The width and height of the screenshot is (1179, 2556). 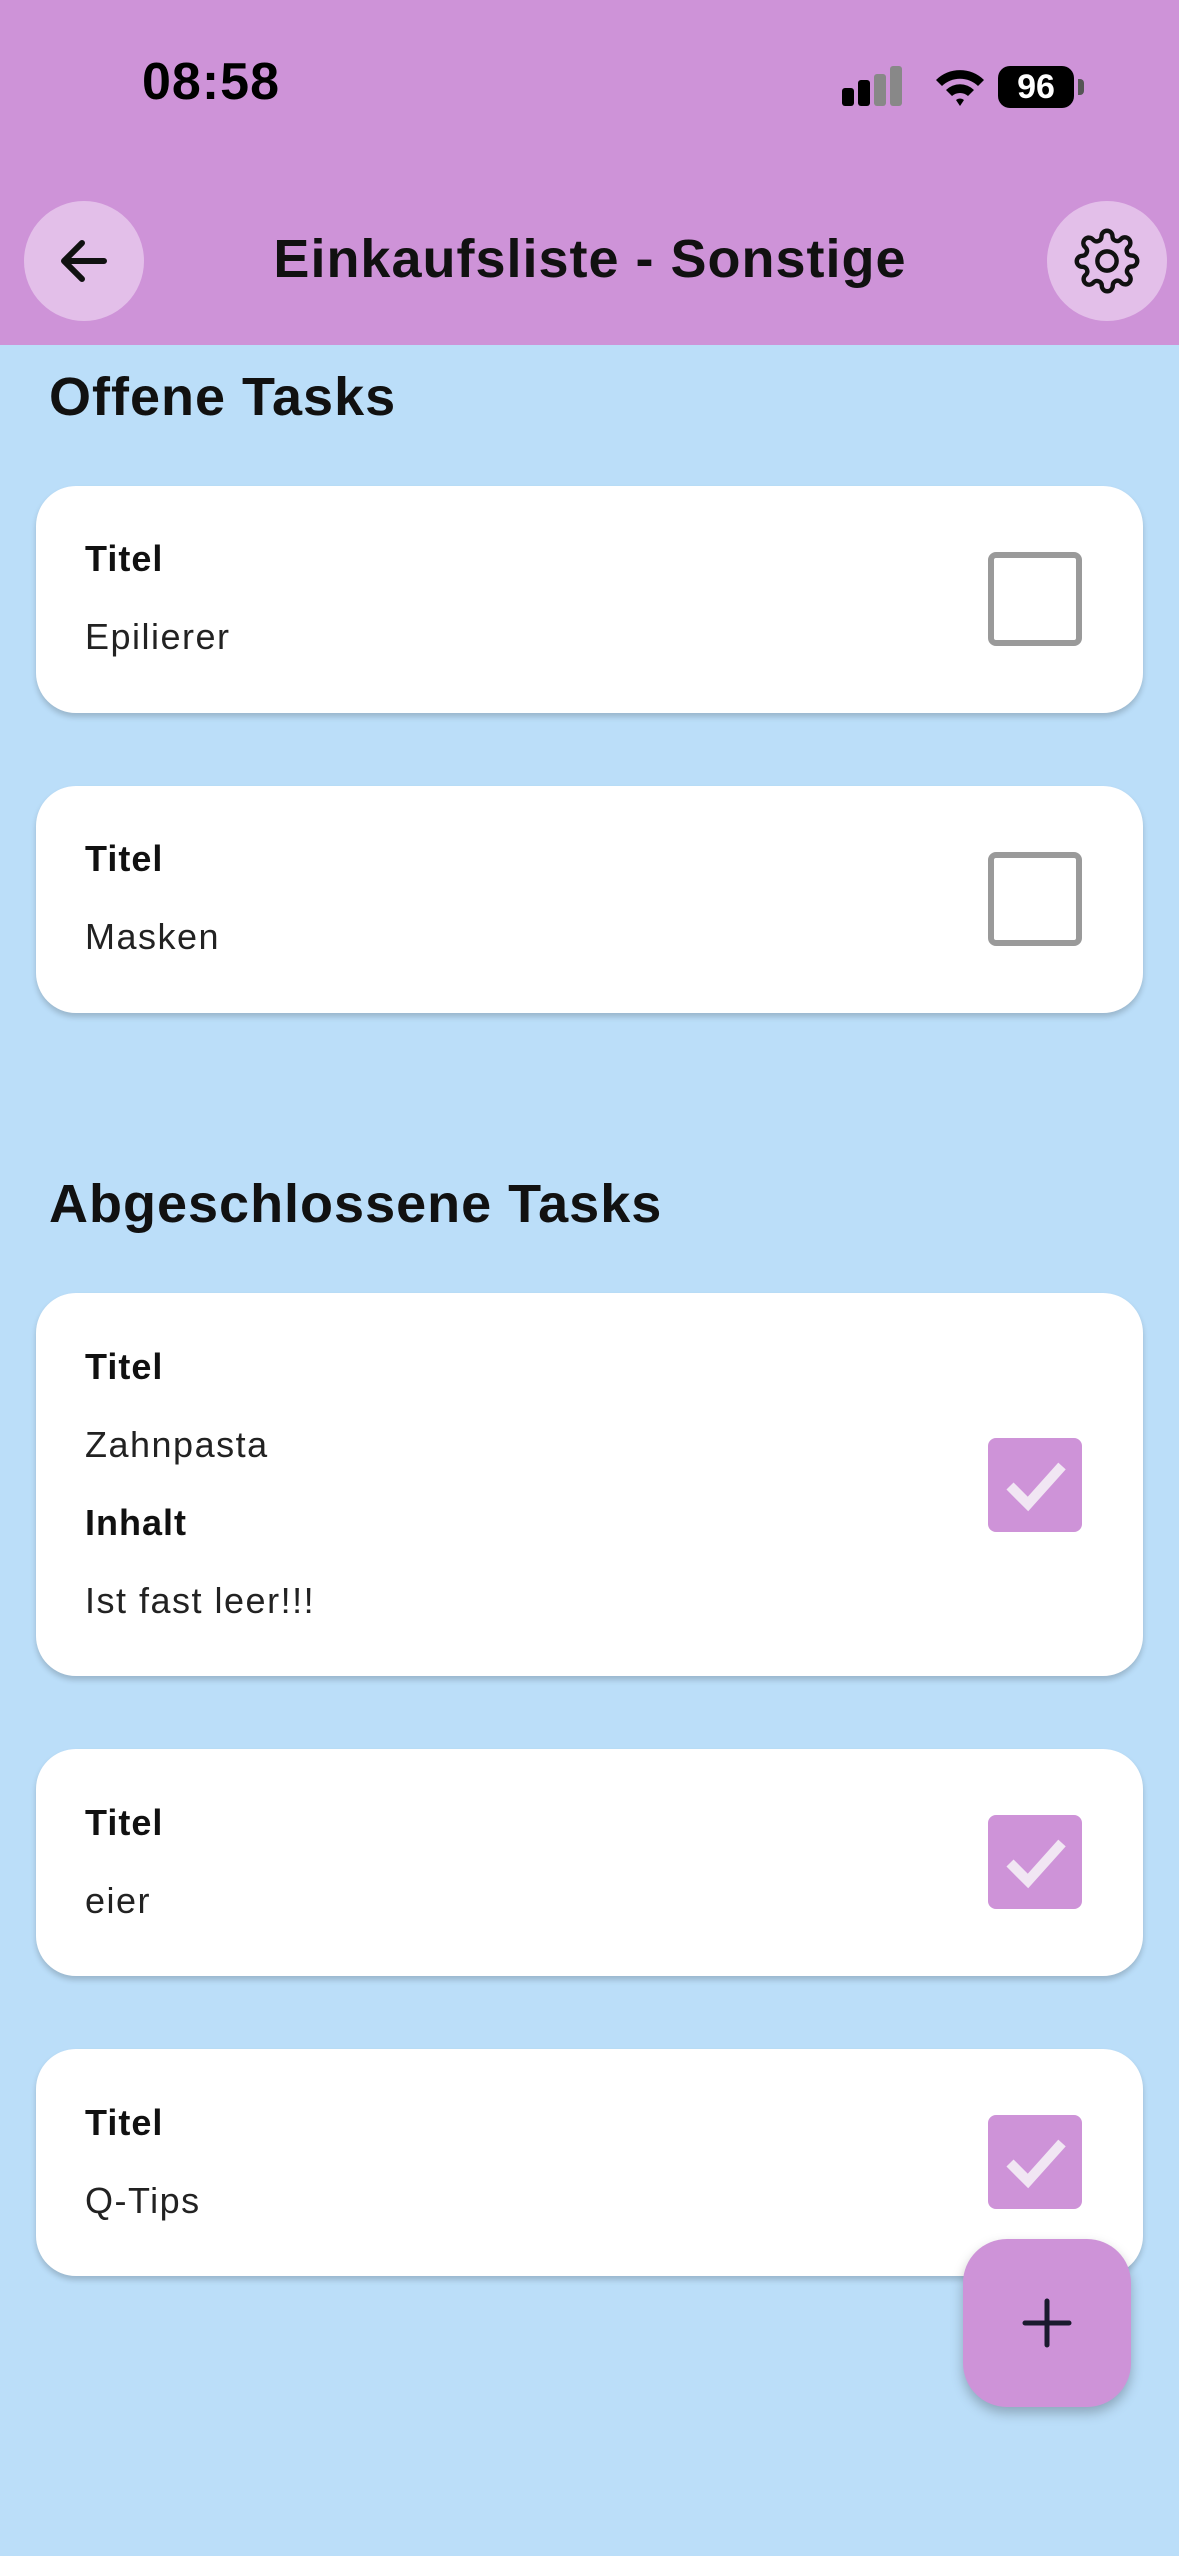 I want to click on task-title: Zahnpasta, so click(x=177, y=1444).